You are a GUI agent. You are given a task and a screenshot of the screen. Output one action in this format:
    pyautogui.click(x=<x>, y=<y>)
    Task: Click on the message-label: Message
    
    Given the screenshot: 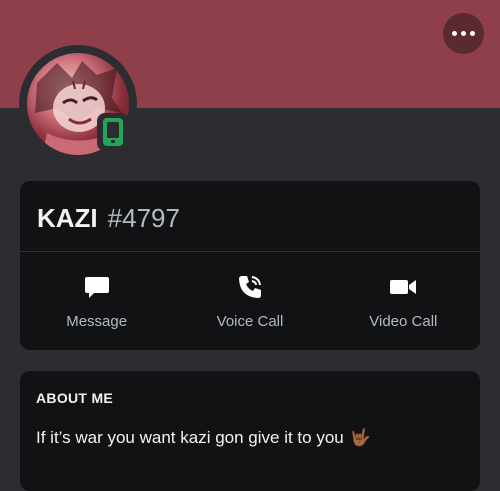 What is the action you would take?
    pyautogui.click(x=97, y=321)
    